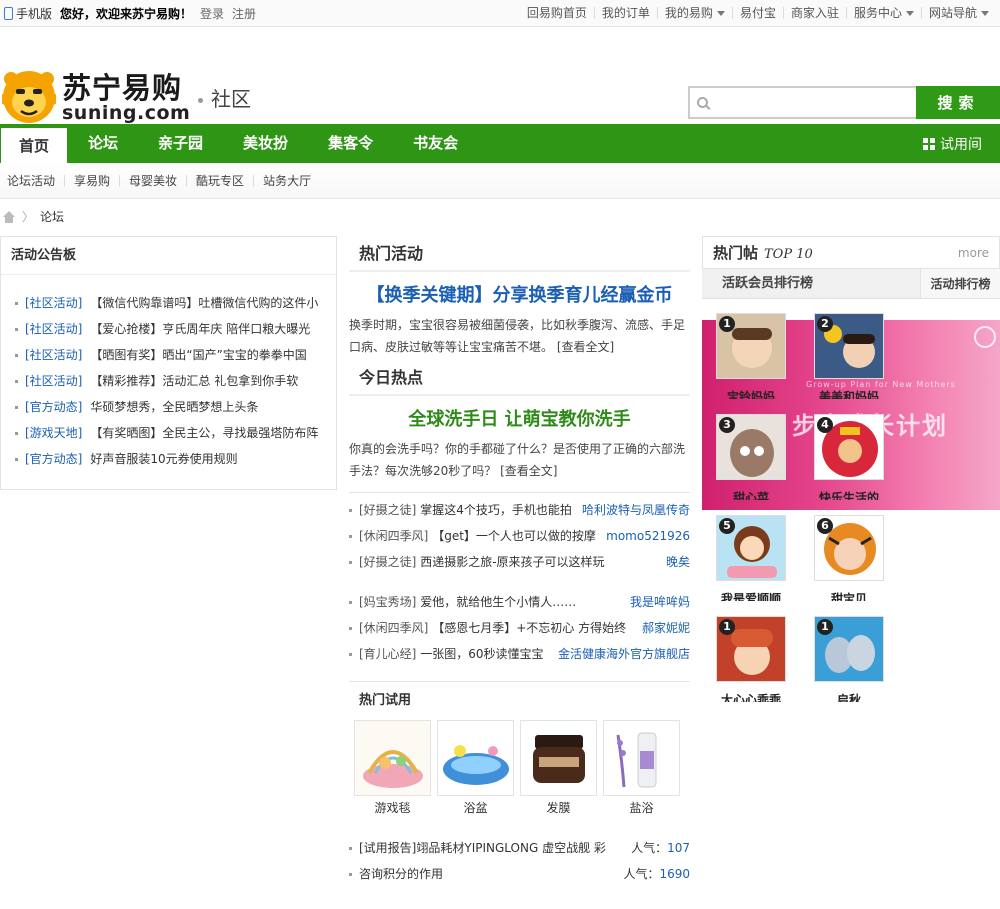 This screenshot has height=909, width=1000. I want to click on trial-product: 发膜, so click(558, 768).